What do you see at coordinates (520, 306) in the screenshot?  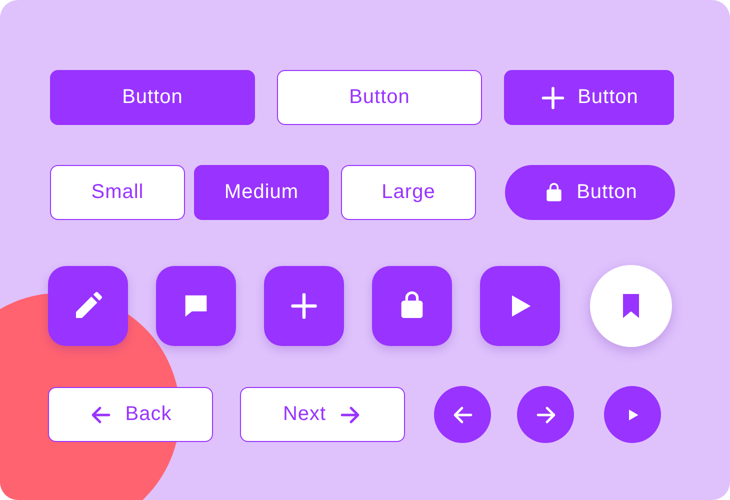 I see `play-button` at bounding box center [520, 306].